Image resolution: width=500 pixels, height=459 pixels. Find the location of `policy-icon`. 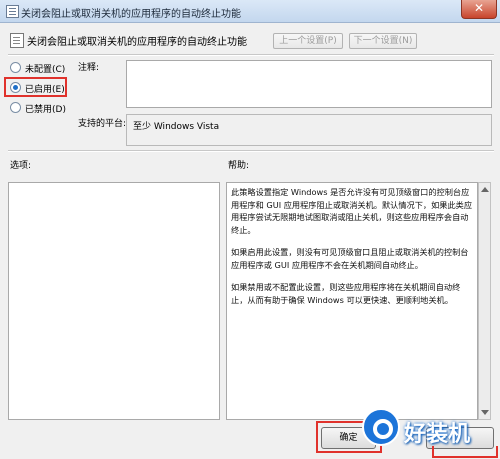

policy-icon is located at coordinates (12, 11).